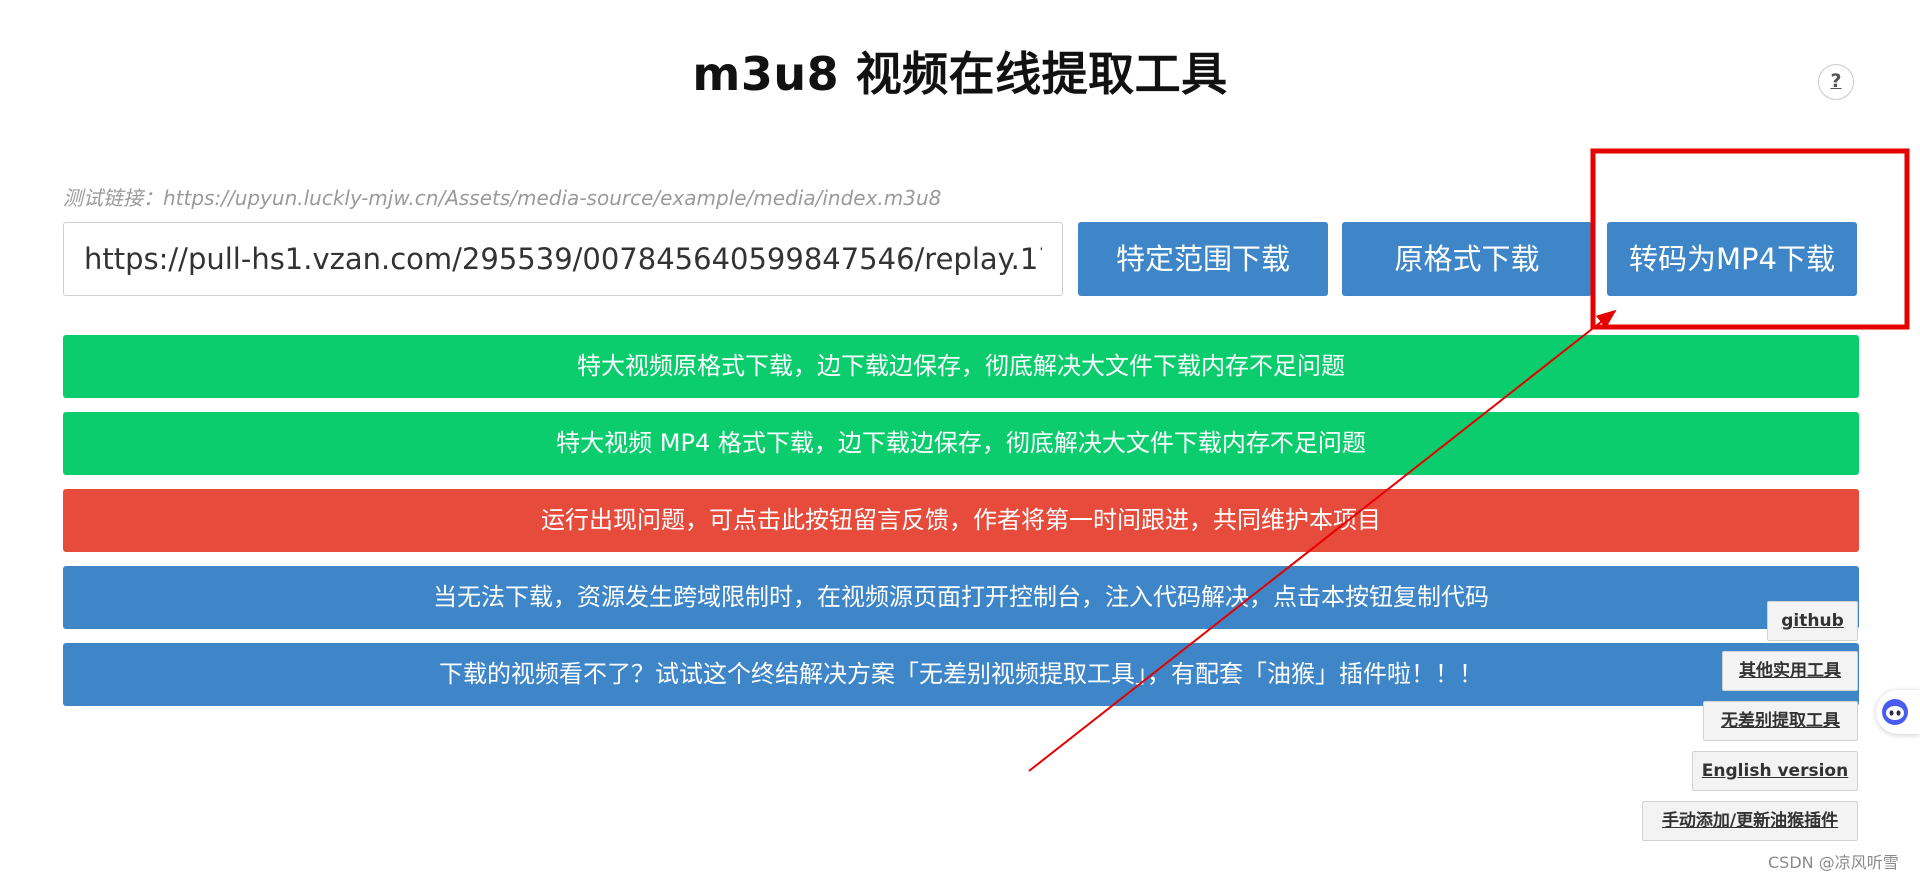 The image size is (1920, 879). I want to click on assistant-widget, so click(1898, 712).